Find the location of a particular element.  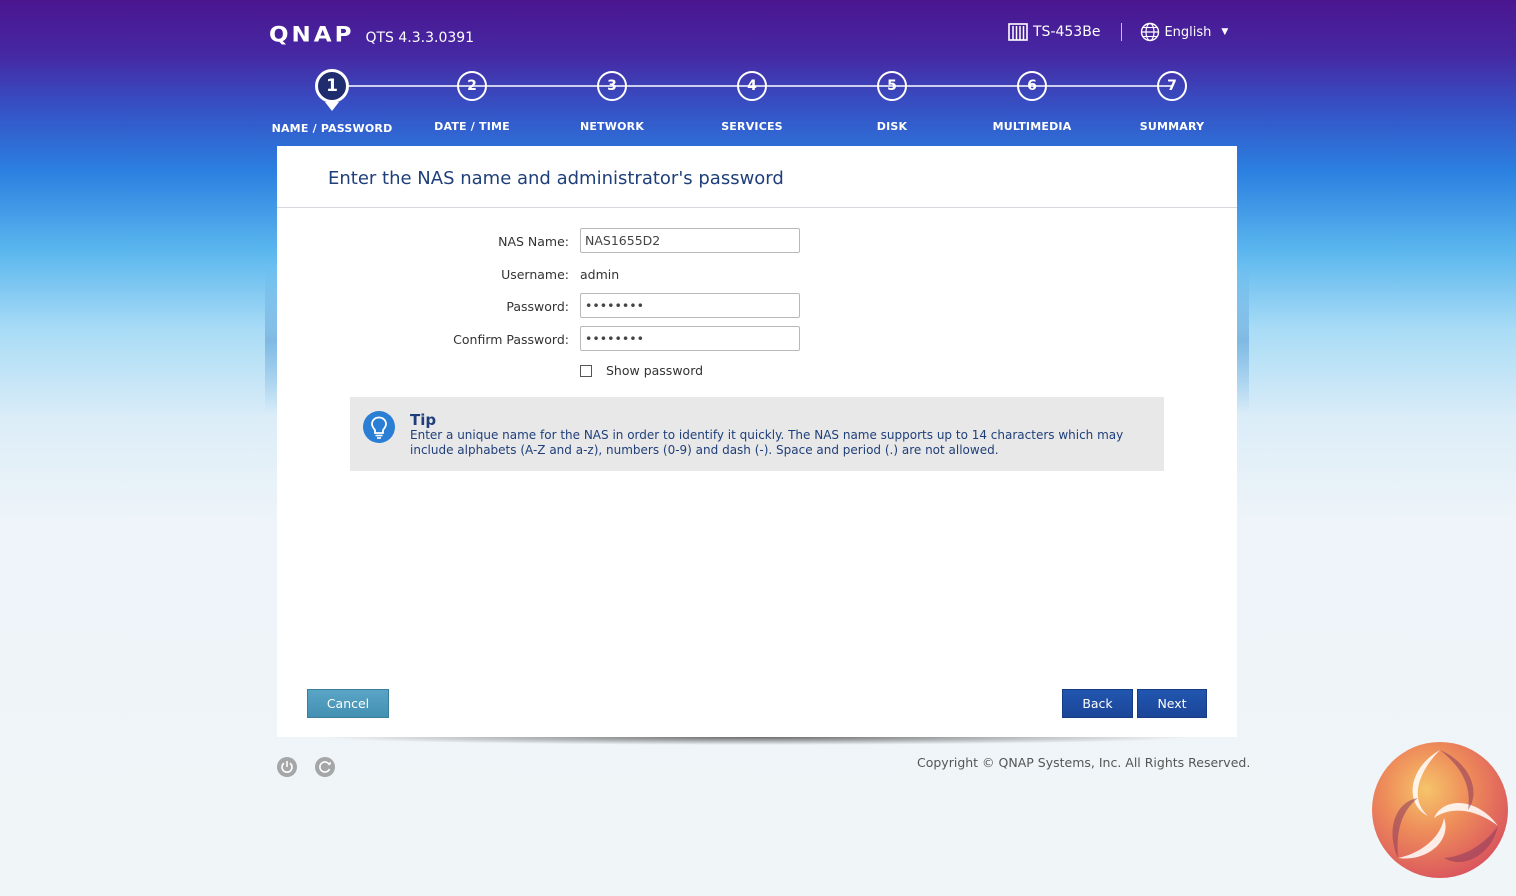

step-label: SERVICES is located at coordinates (752, 126).